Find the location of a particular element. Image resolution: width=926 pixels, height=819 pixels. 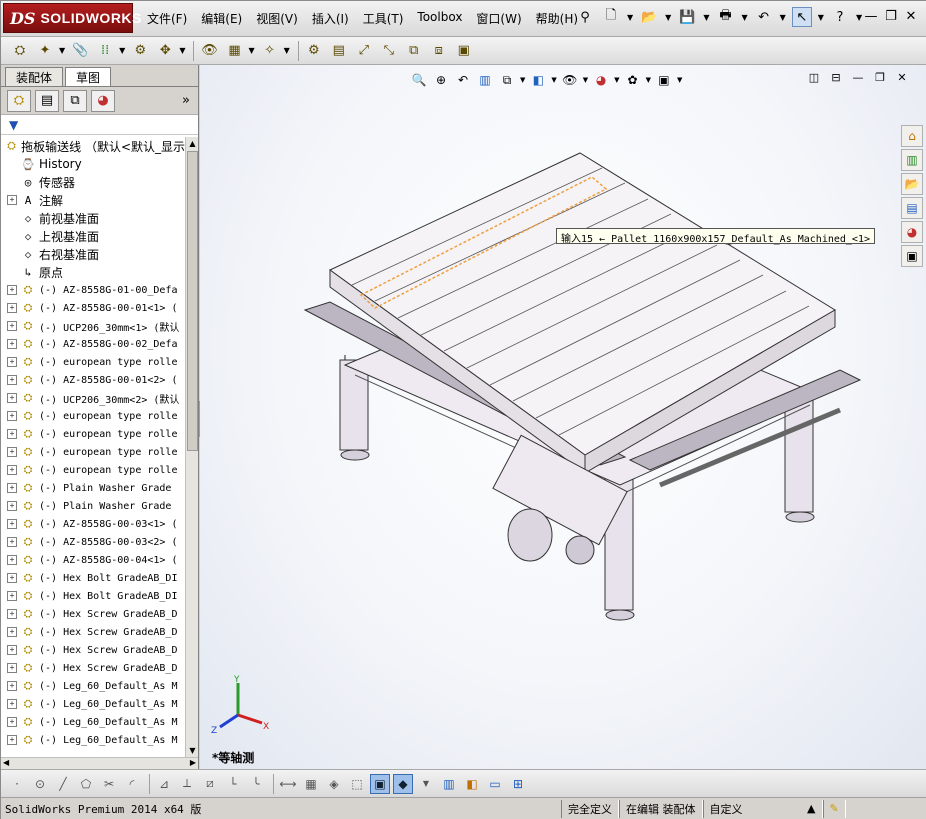

clearance-verification-icon: ⧈ is located at coordinates (439, 51).